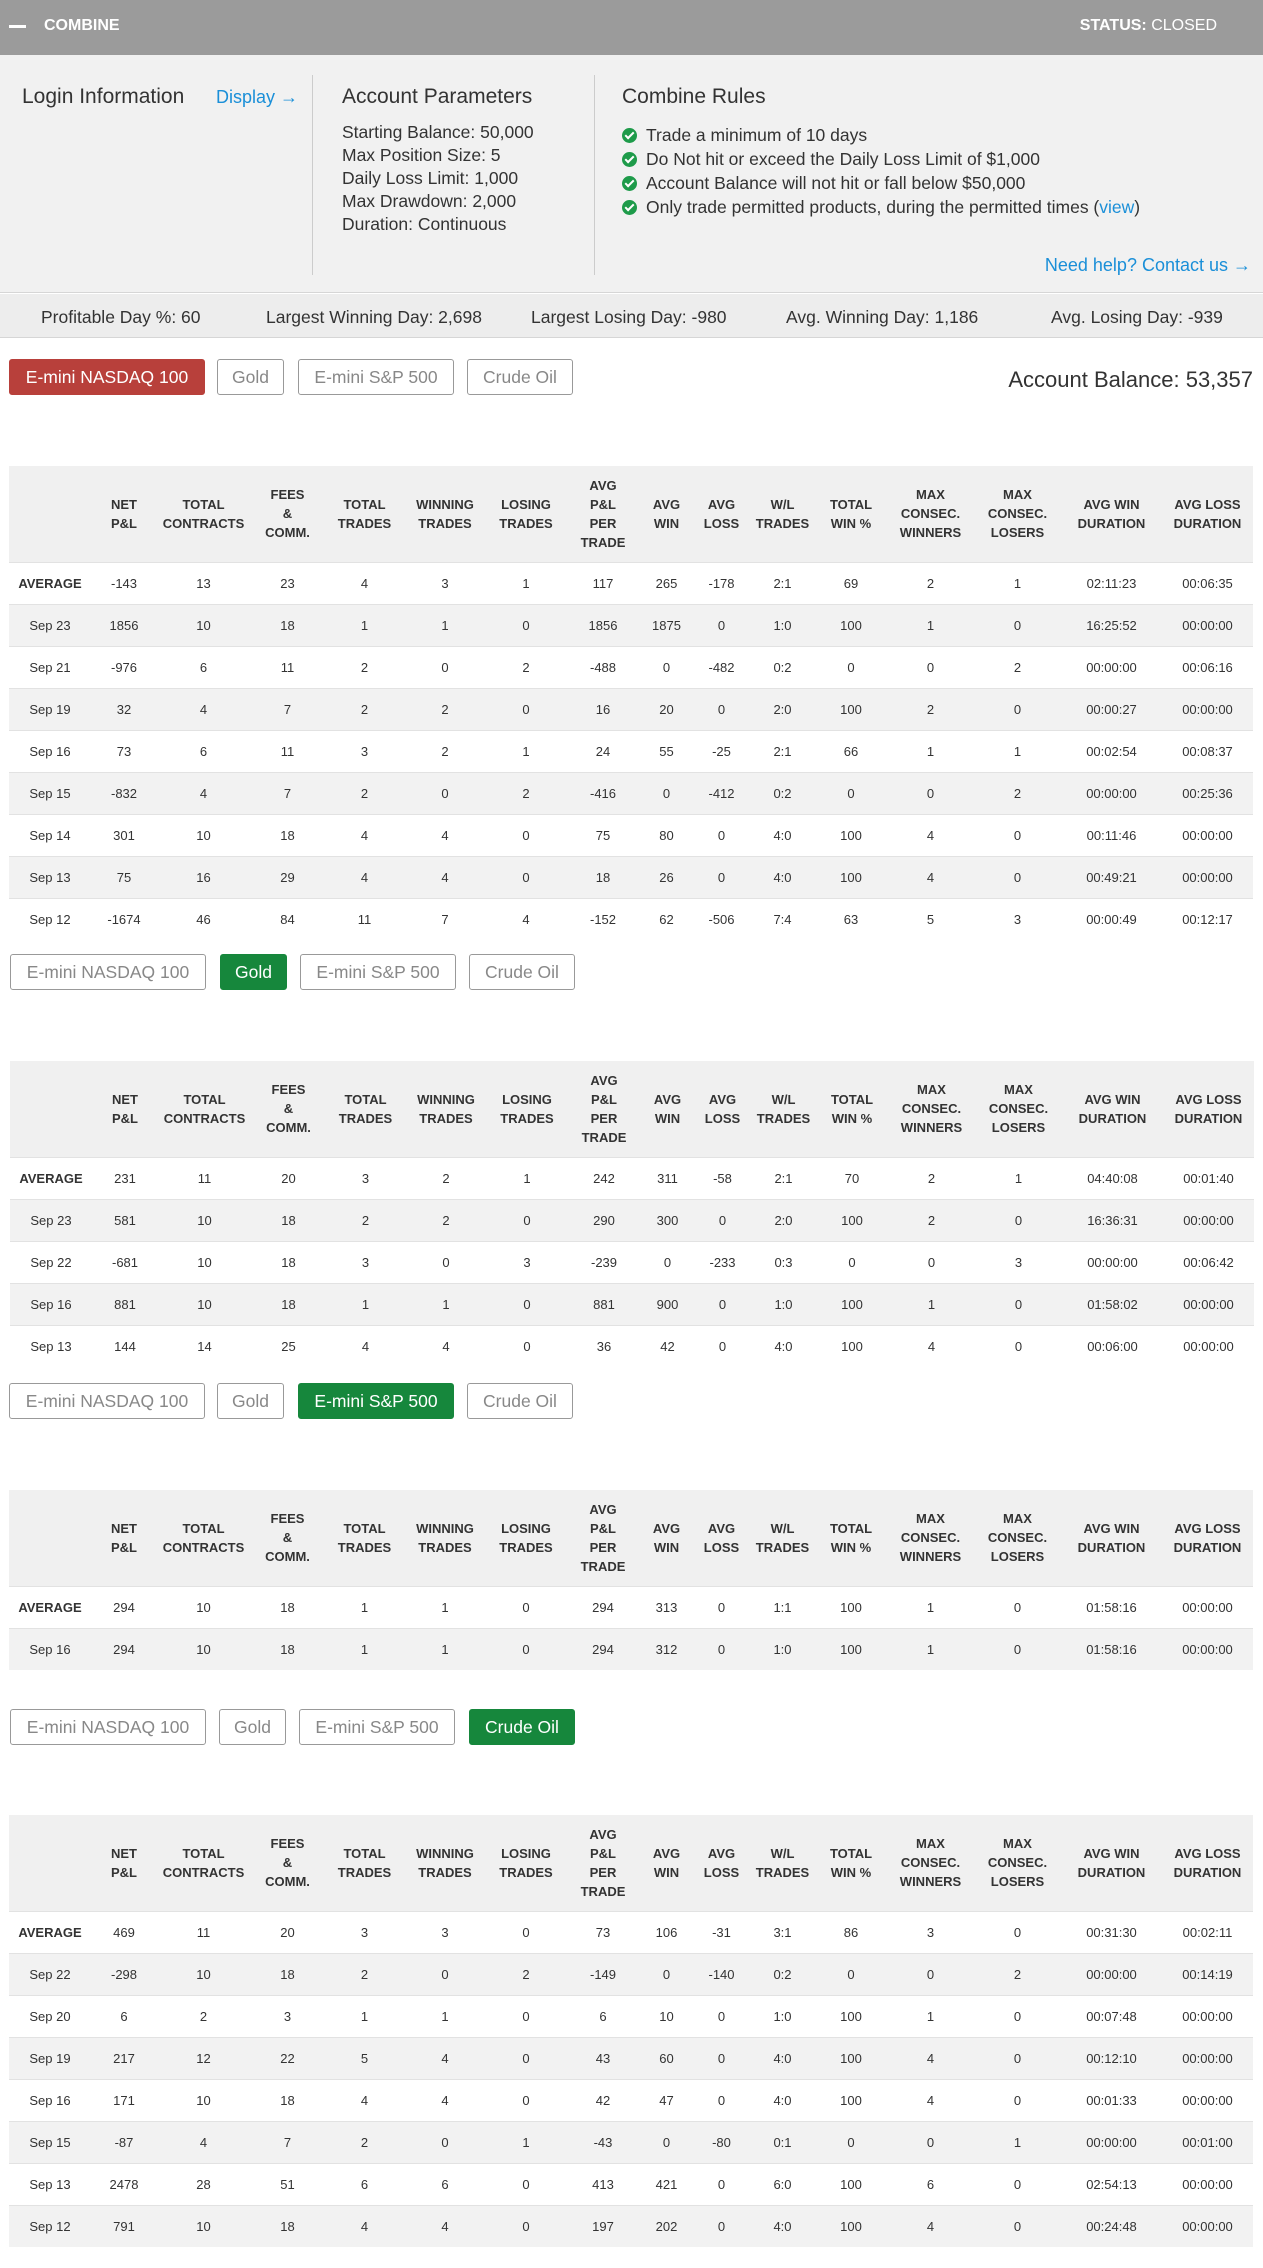 This screenshot has width=1263, height=2268. What do you see at coordinates (17, 26) in the screenshot?
I see `collapse-icon` at bounding box center [17, 26].